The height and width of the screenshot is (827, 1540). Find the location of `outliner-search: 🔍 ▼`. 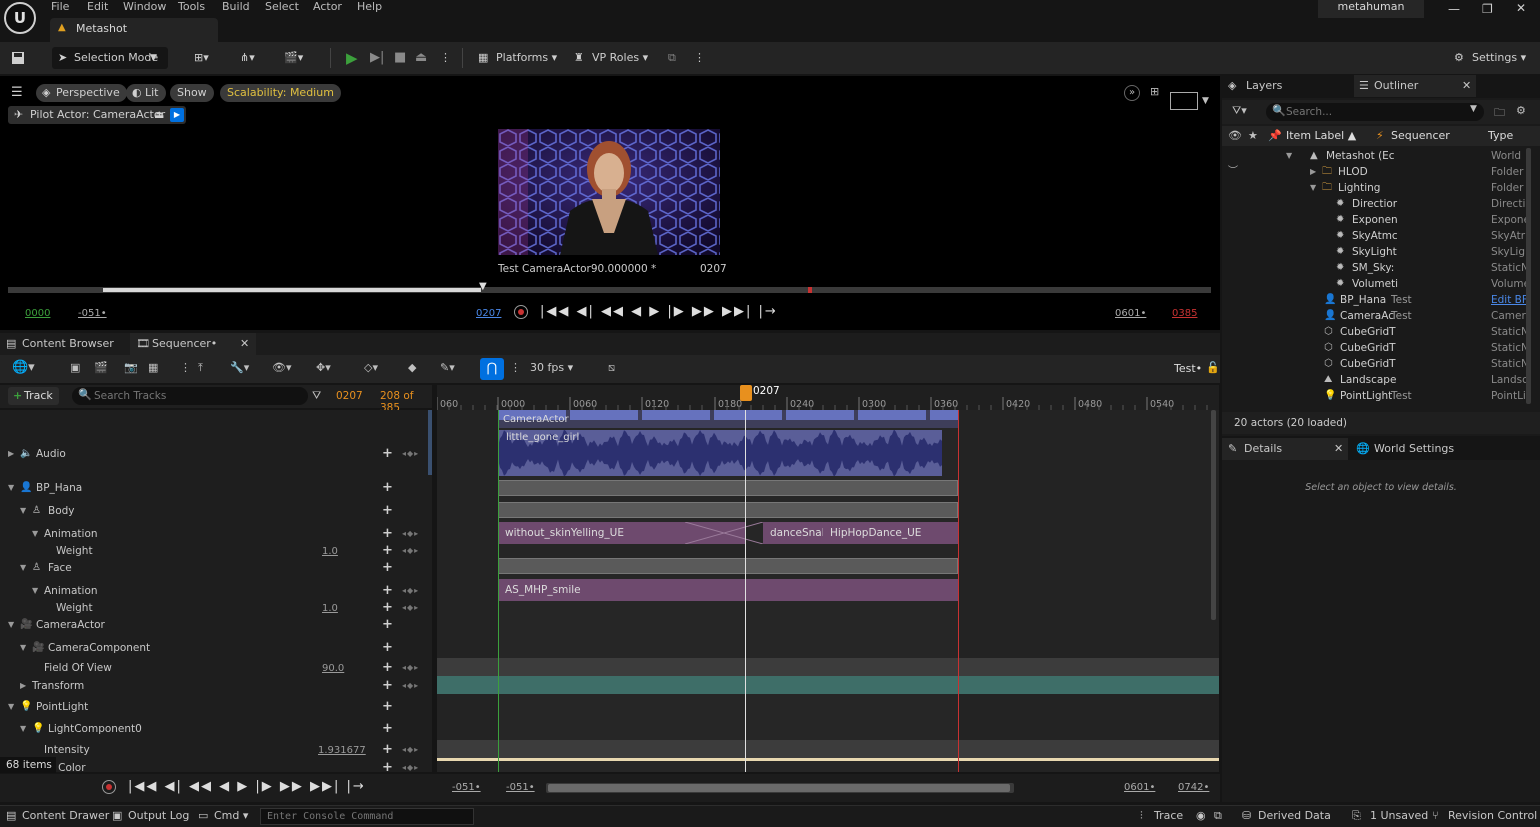

outliner-search: 🔍 ▼ is located at coordinates (1375, 112).